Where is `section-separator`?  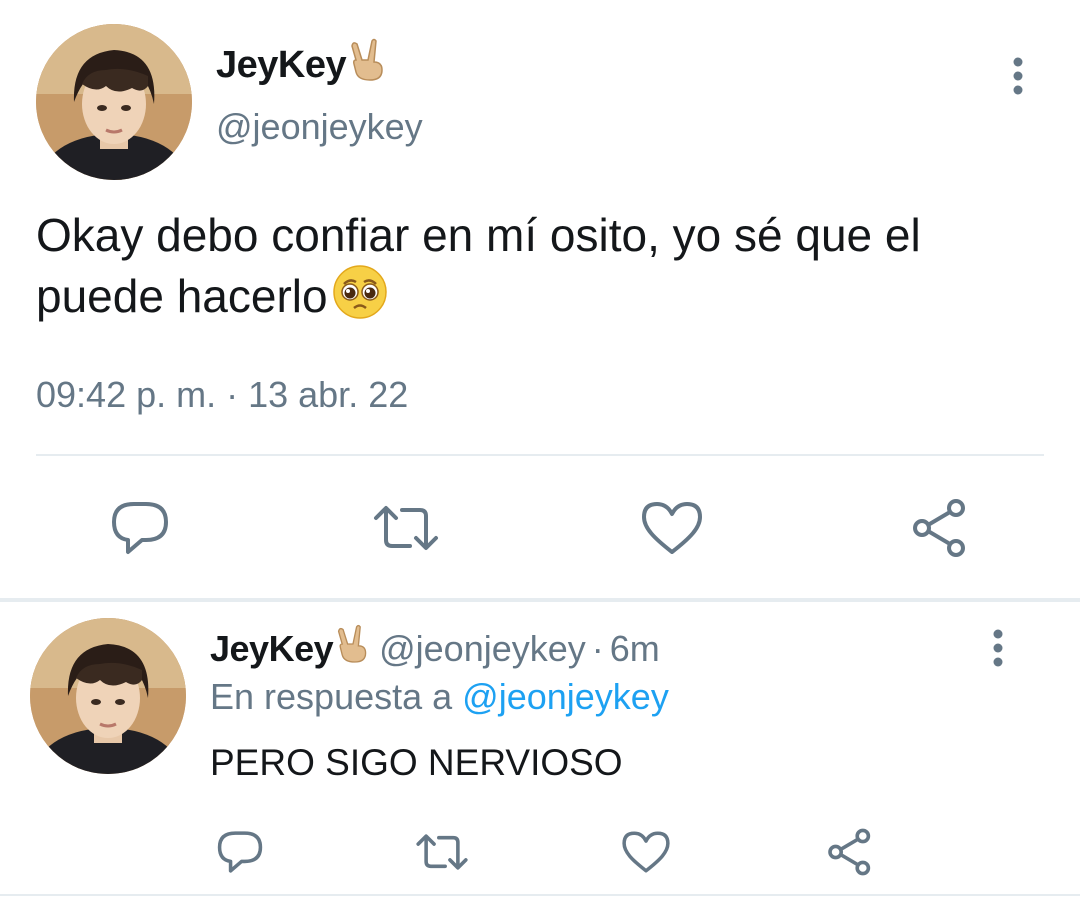 section-separator is located at coordinates (540, 600).